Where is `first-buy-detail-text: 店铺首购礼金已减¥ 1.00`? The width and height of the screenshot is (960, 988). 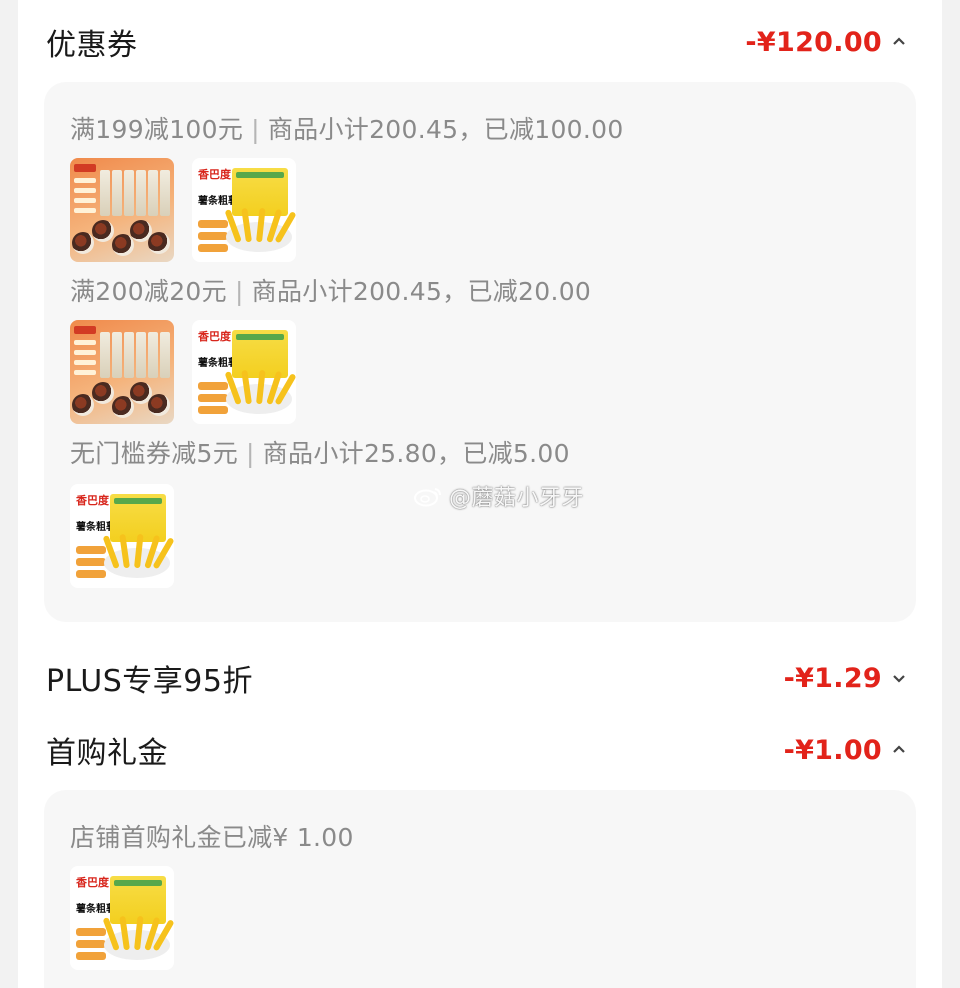
first-buy-detail-text: 店铺首购礼金已减¥ 1.00 is located at coordinates (212, 837).